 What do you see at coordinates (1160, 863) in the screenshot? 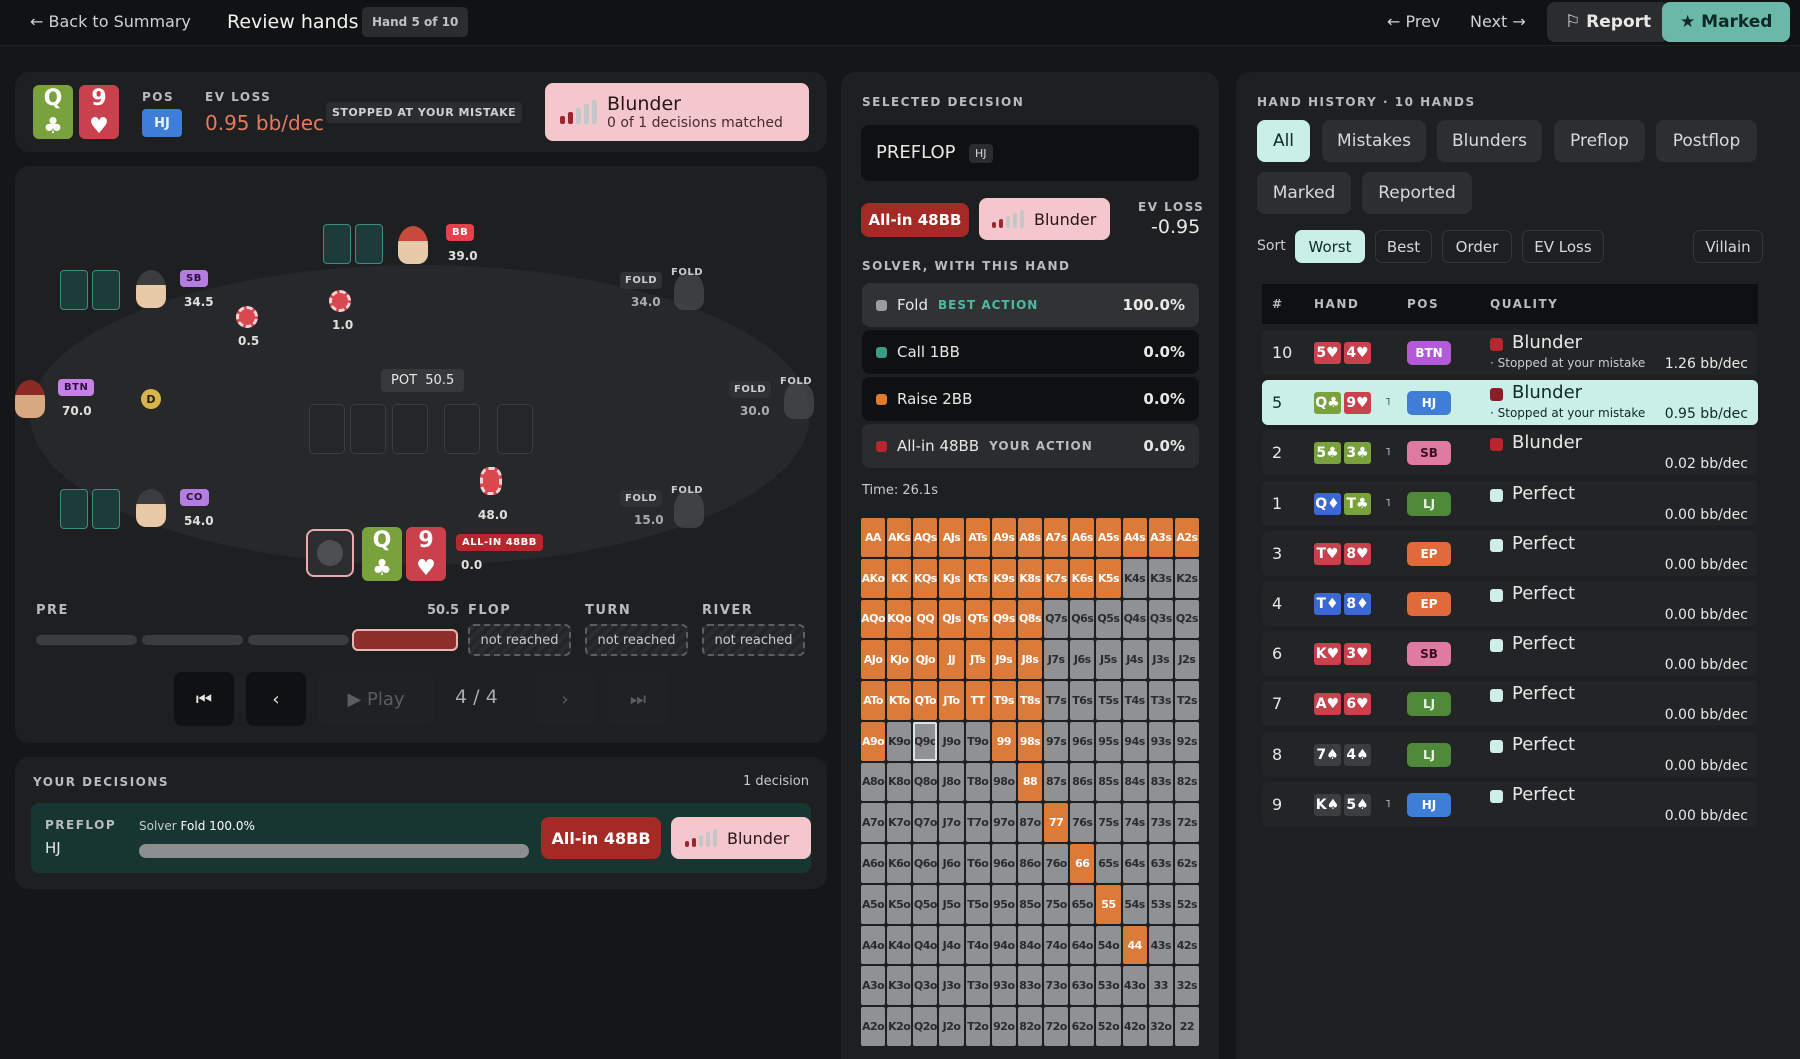
I see `range-cell: 63s` at bounding box center [1160, 863].